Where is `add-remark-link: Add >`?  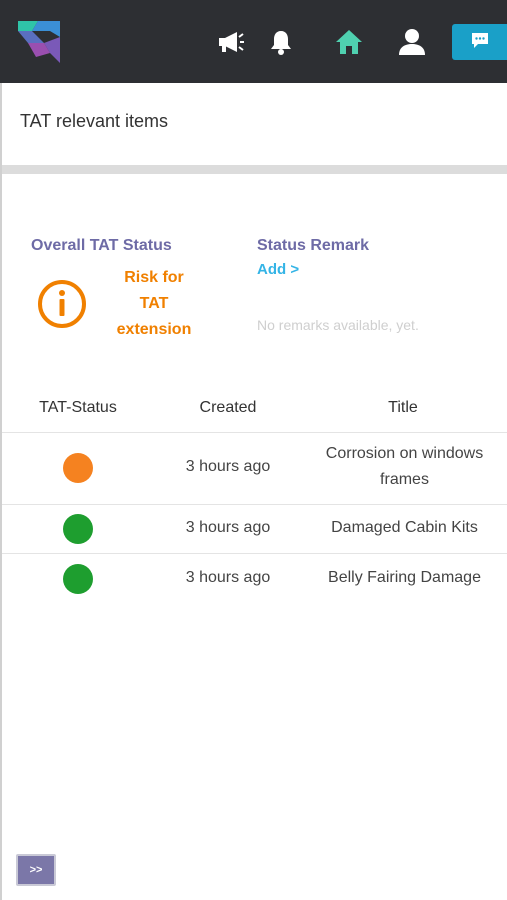 add-remark-link: Add > is located at coordinates (278, 269).